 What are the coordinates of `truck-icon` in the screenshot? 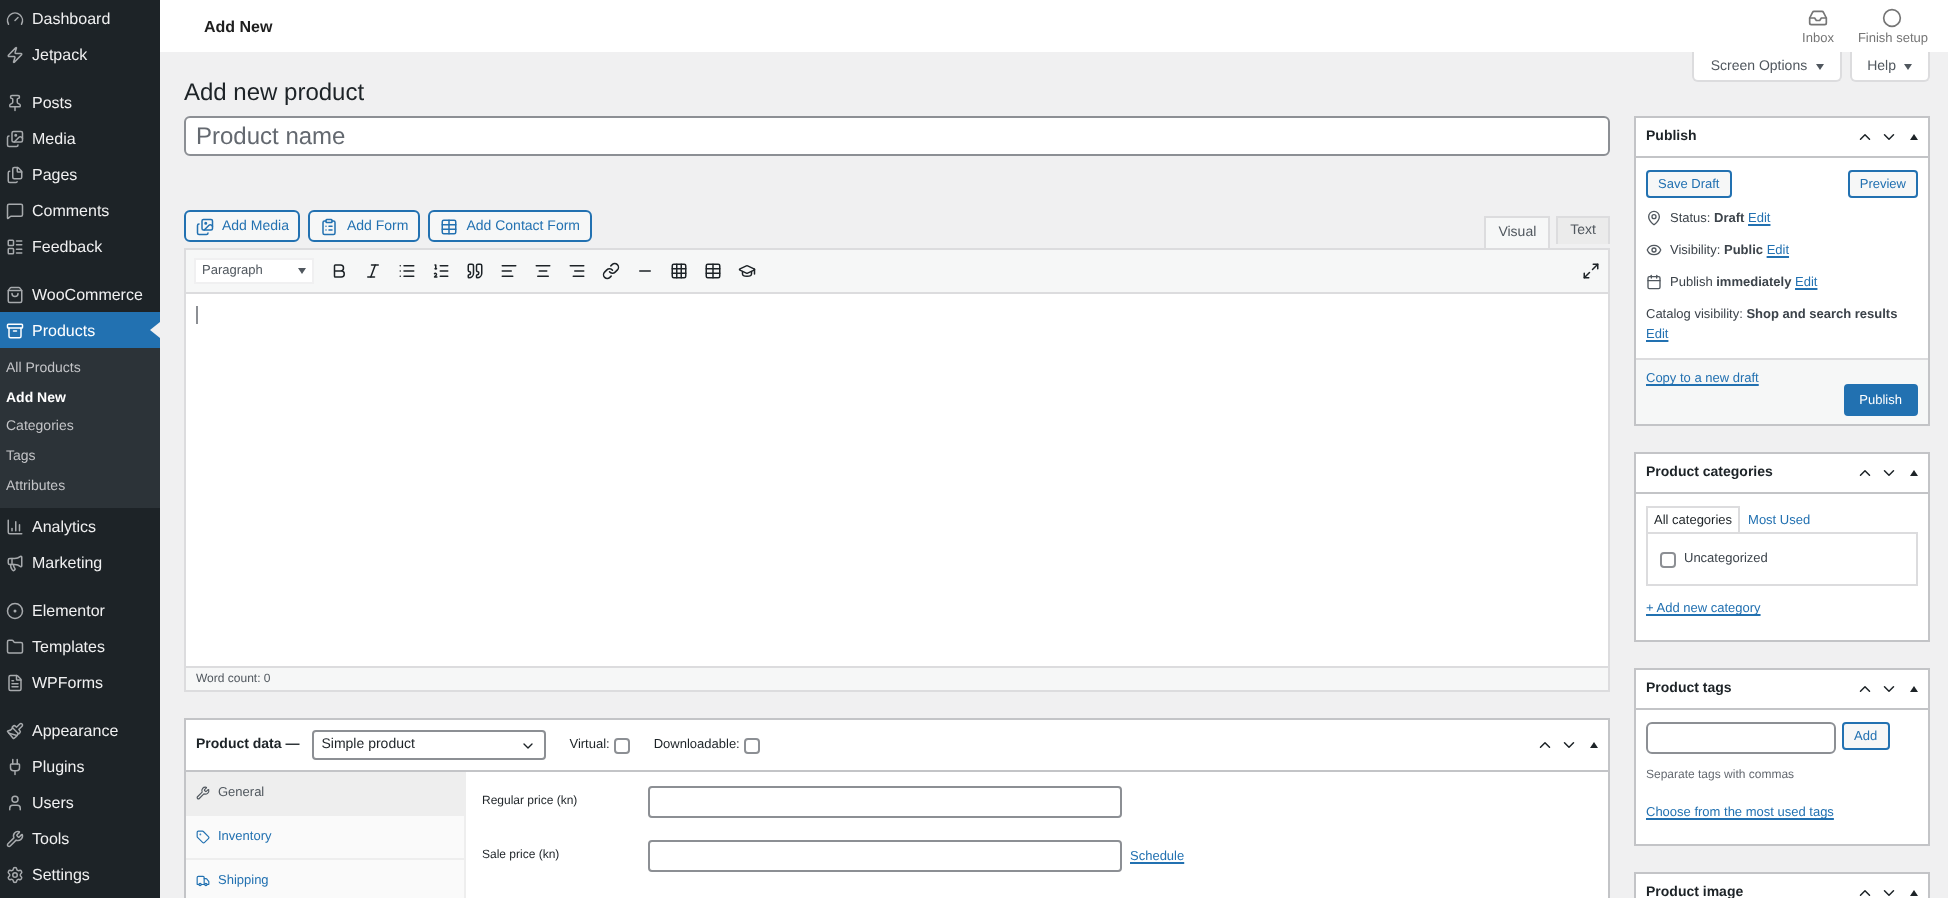 It's located at (203, 881).